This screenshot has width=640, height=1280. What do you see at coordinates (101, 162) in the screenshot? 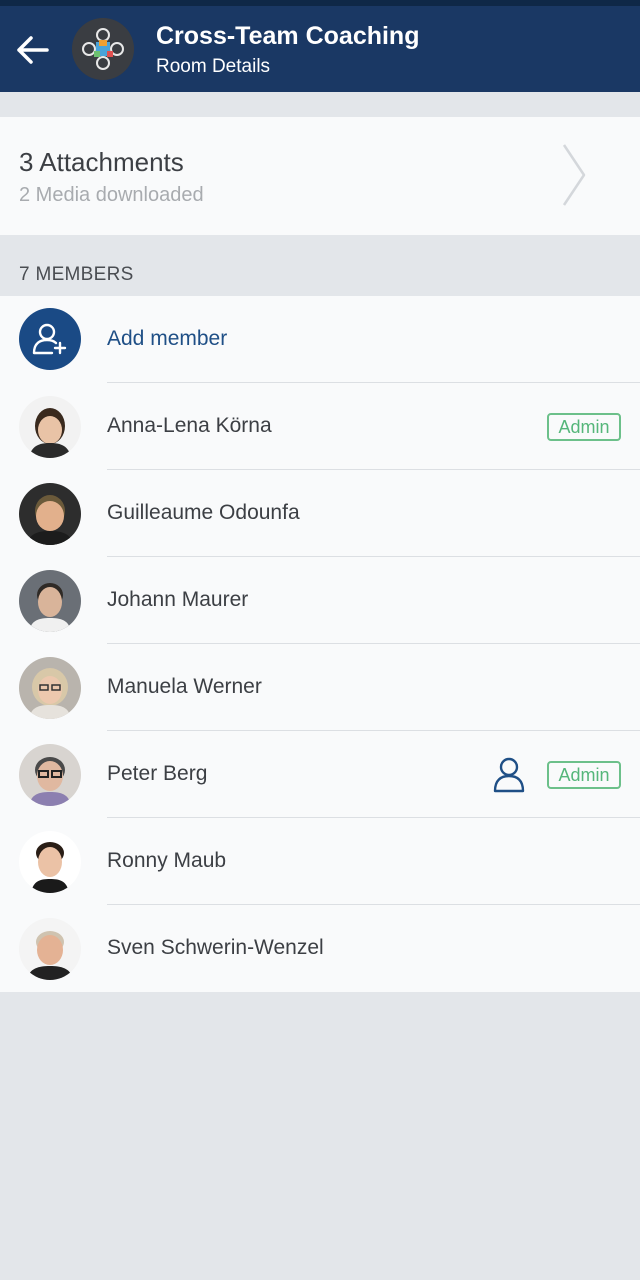
I see `attachments-title: 3 Attachments` at bounding box center [101, 162].